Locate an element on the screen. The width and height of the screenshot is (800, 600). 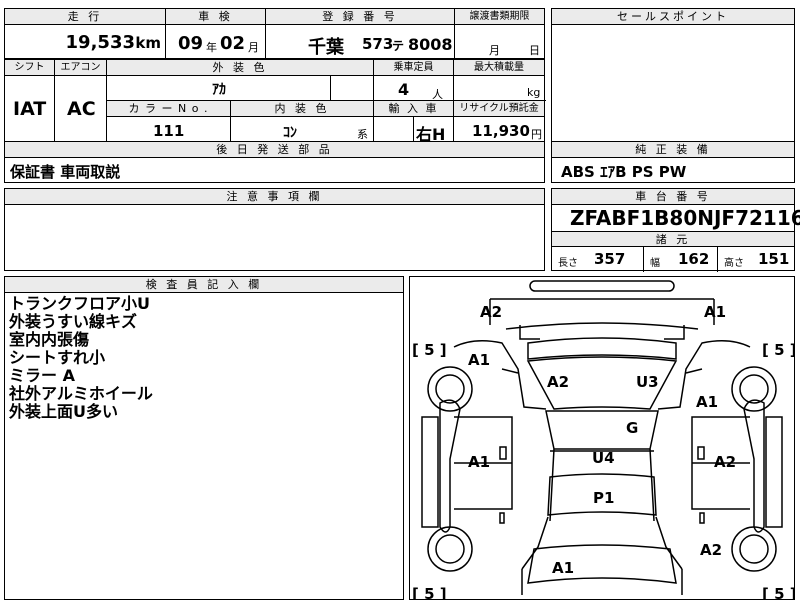
inspection-header: 車 検 is located at coordinates (215, 17).